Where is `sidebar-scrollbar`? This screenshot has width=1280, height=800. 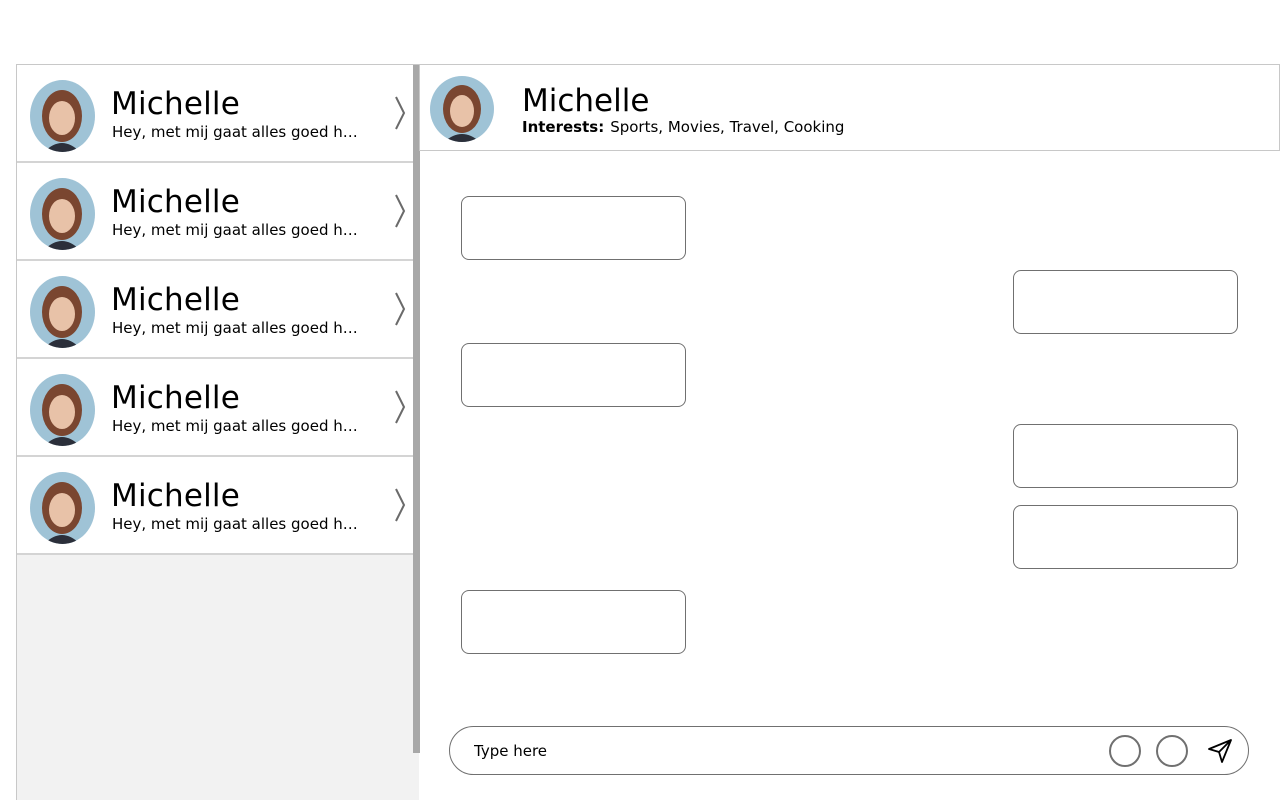
sidebar-scrollbar is located at coordinates (416, 409).